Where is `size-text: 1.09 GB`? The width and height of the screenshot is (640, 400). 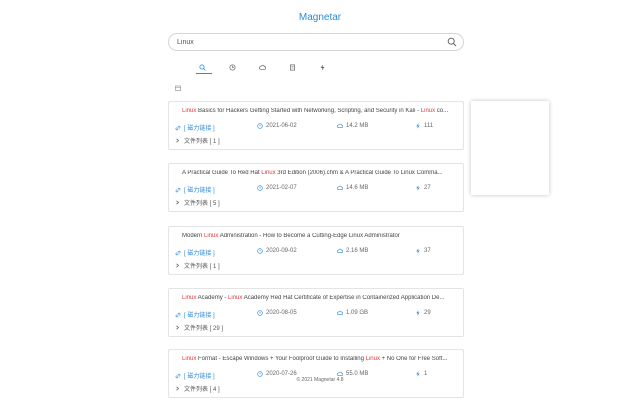 size-text: 1.09 GB is located at coordinates (357, 313).